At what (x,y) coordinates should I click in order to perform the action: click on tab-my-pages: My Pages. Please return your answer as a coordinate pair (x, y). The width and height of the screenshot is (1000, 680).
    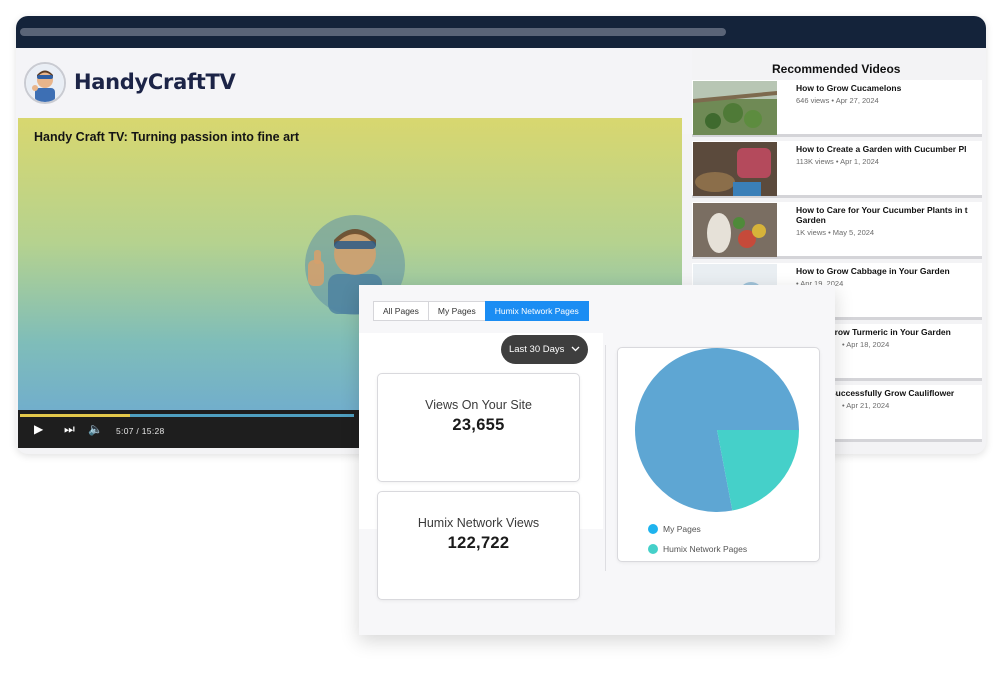
    Looking at the image, I should click on (456, 311).